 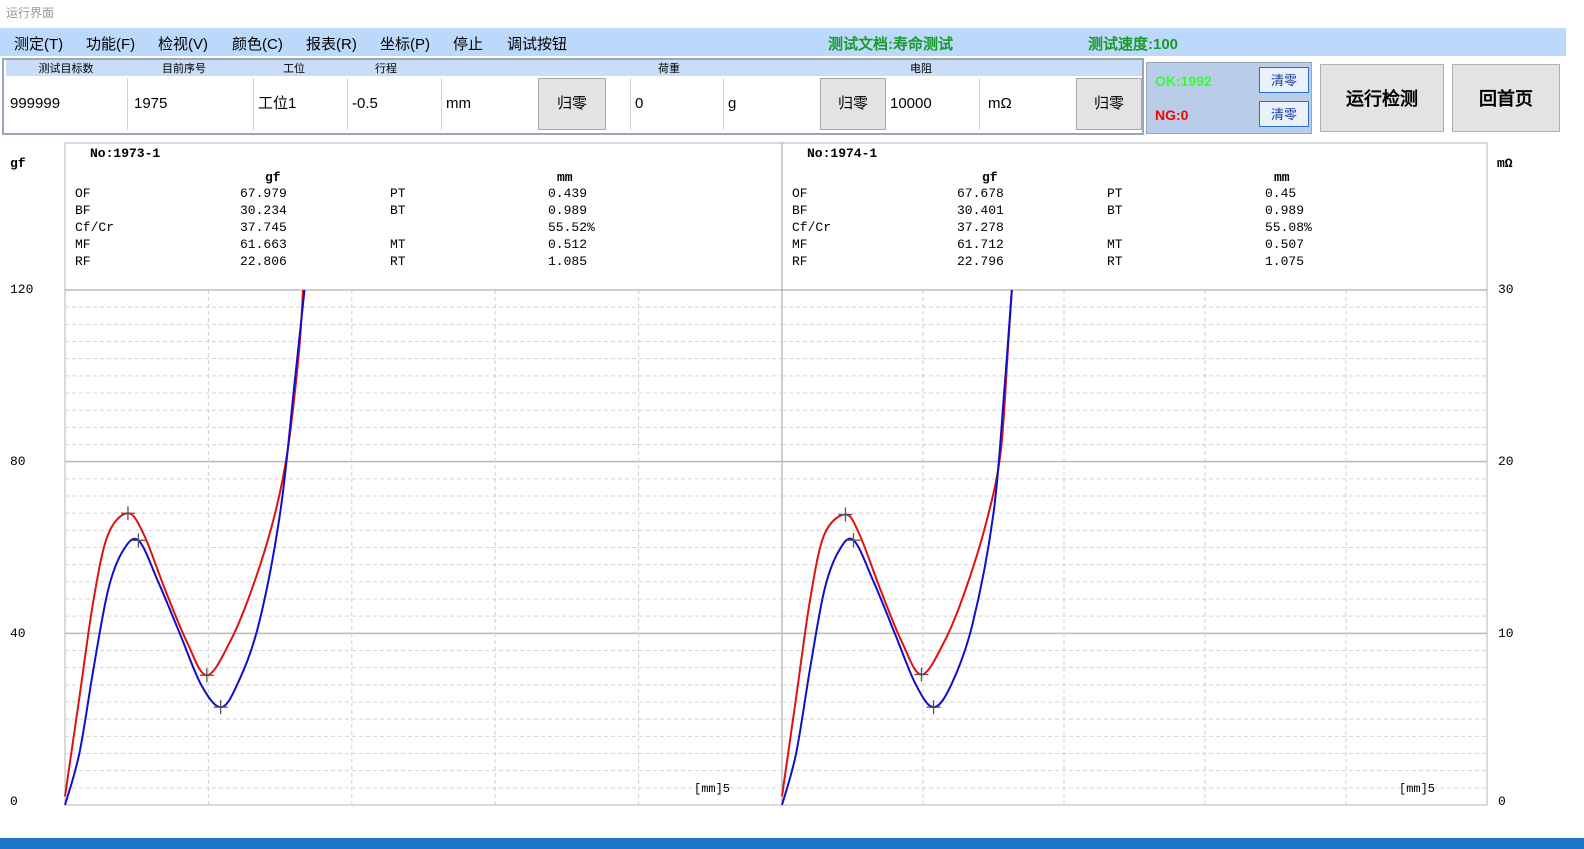 I want to click on resistance-value-field: 10000, so click(x=933, y=104).